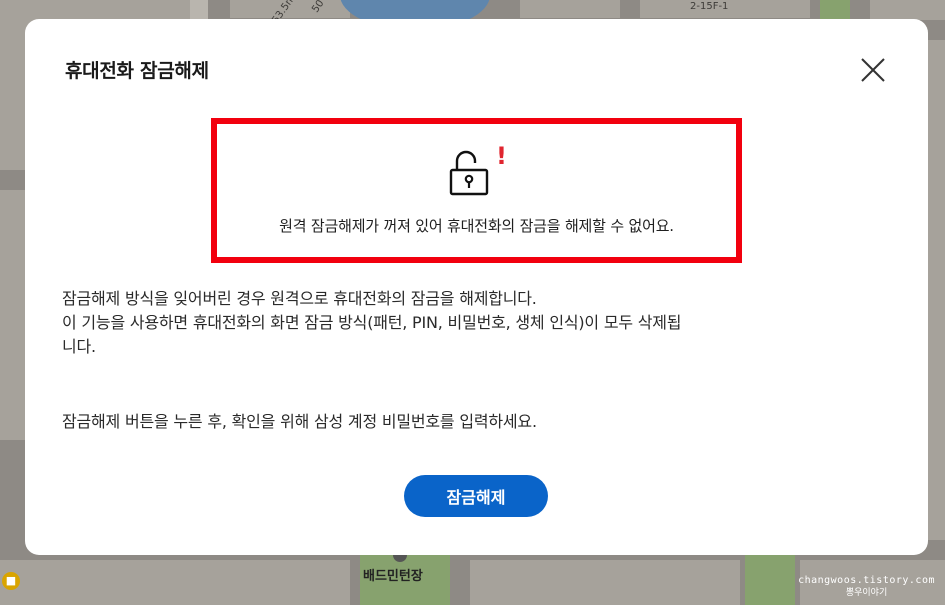  Describe the element at coordinates (299, 421) in the screenshot. I see `instruction-text: 잠금해제 버튼을 누른 후, 확인을 위해 삼성 계정 비밀번호를 입력하세요.` at that location.